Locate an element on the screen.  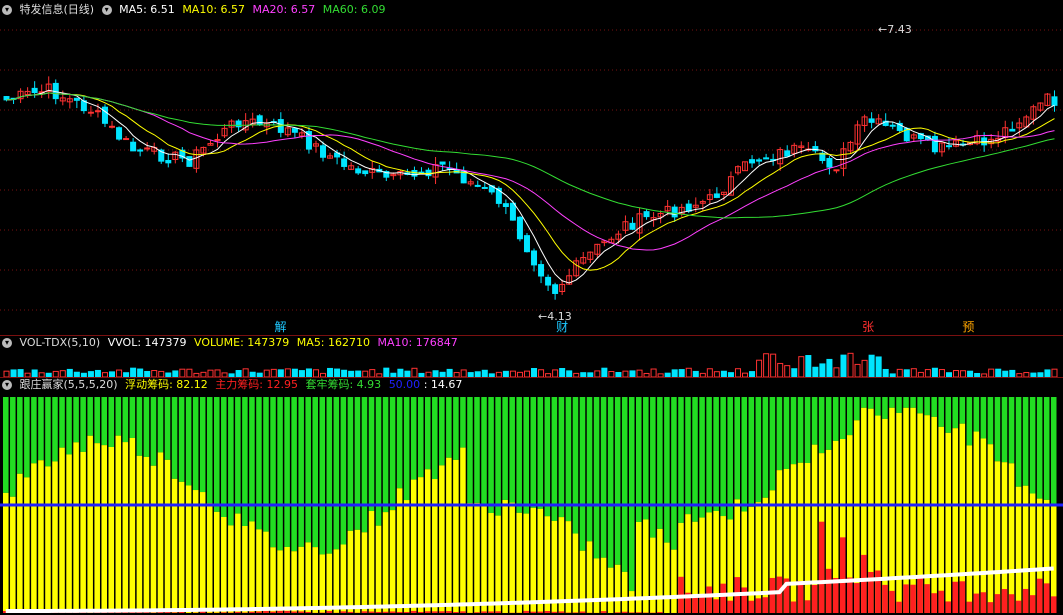
ma20-label: MA20: 6.57 is located at coordinates (284, 9).